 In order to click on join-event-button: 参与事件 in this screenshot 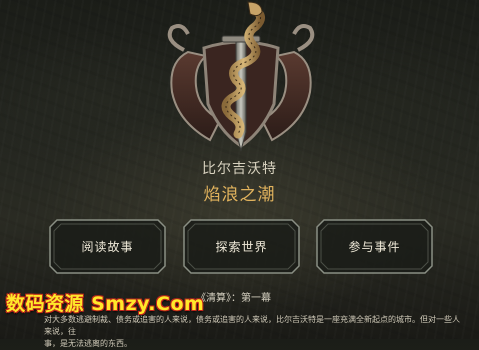, I will do `click(374, 246)`.